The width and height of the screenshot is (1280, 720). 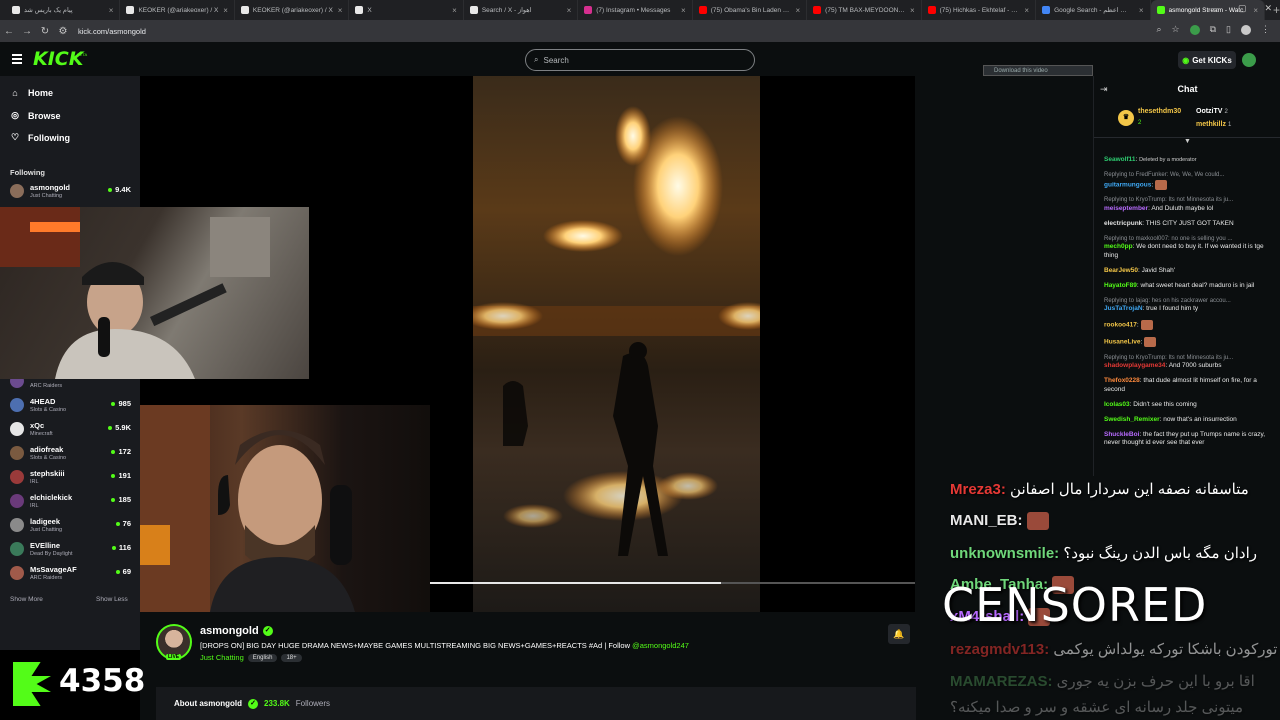 I want to click on browser-tab: پیام یک باریس شد ×, so click(x=63, y=10).